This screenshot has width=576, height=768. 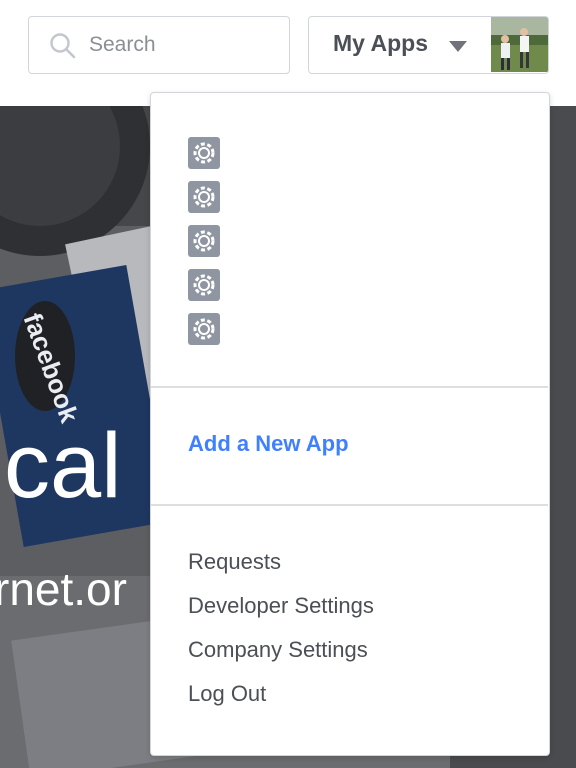 What do you see at coordinates (519, 44) in the screenshot?
I see `avatar` at bounding box center [519, 44].